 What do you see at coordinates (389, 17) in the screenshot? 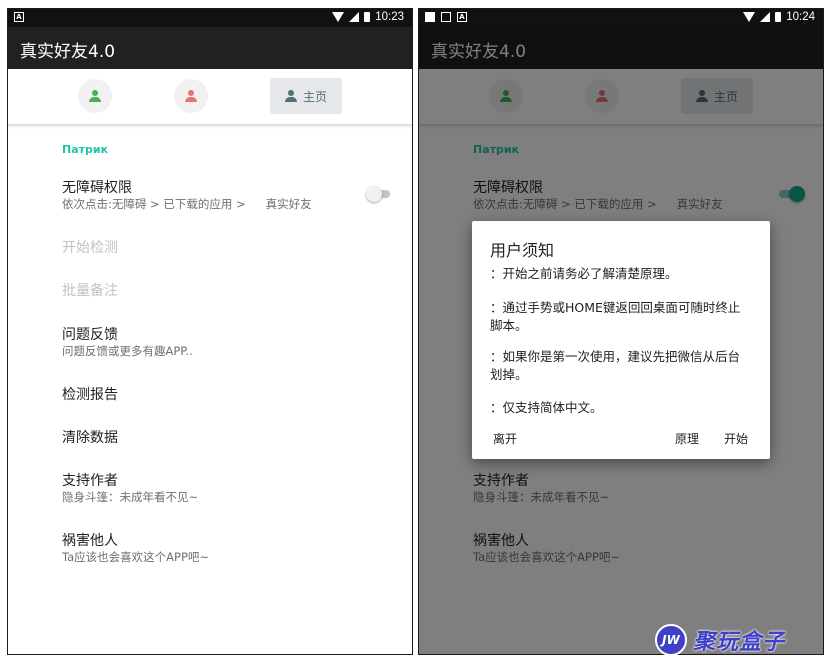
I see `status-time: 10:23` at bounding box center [389, 17].